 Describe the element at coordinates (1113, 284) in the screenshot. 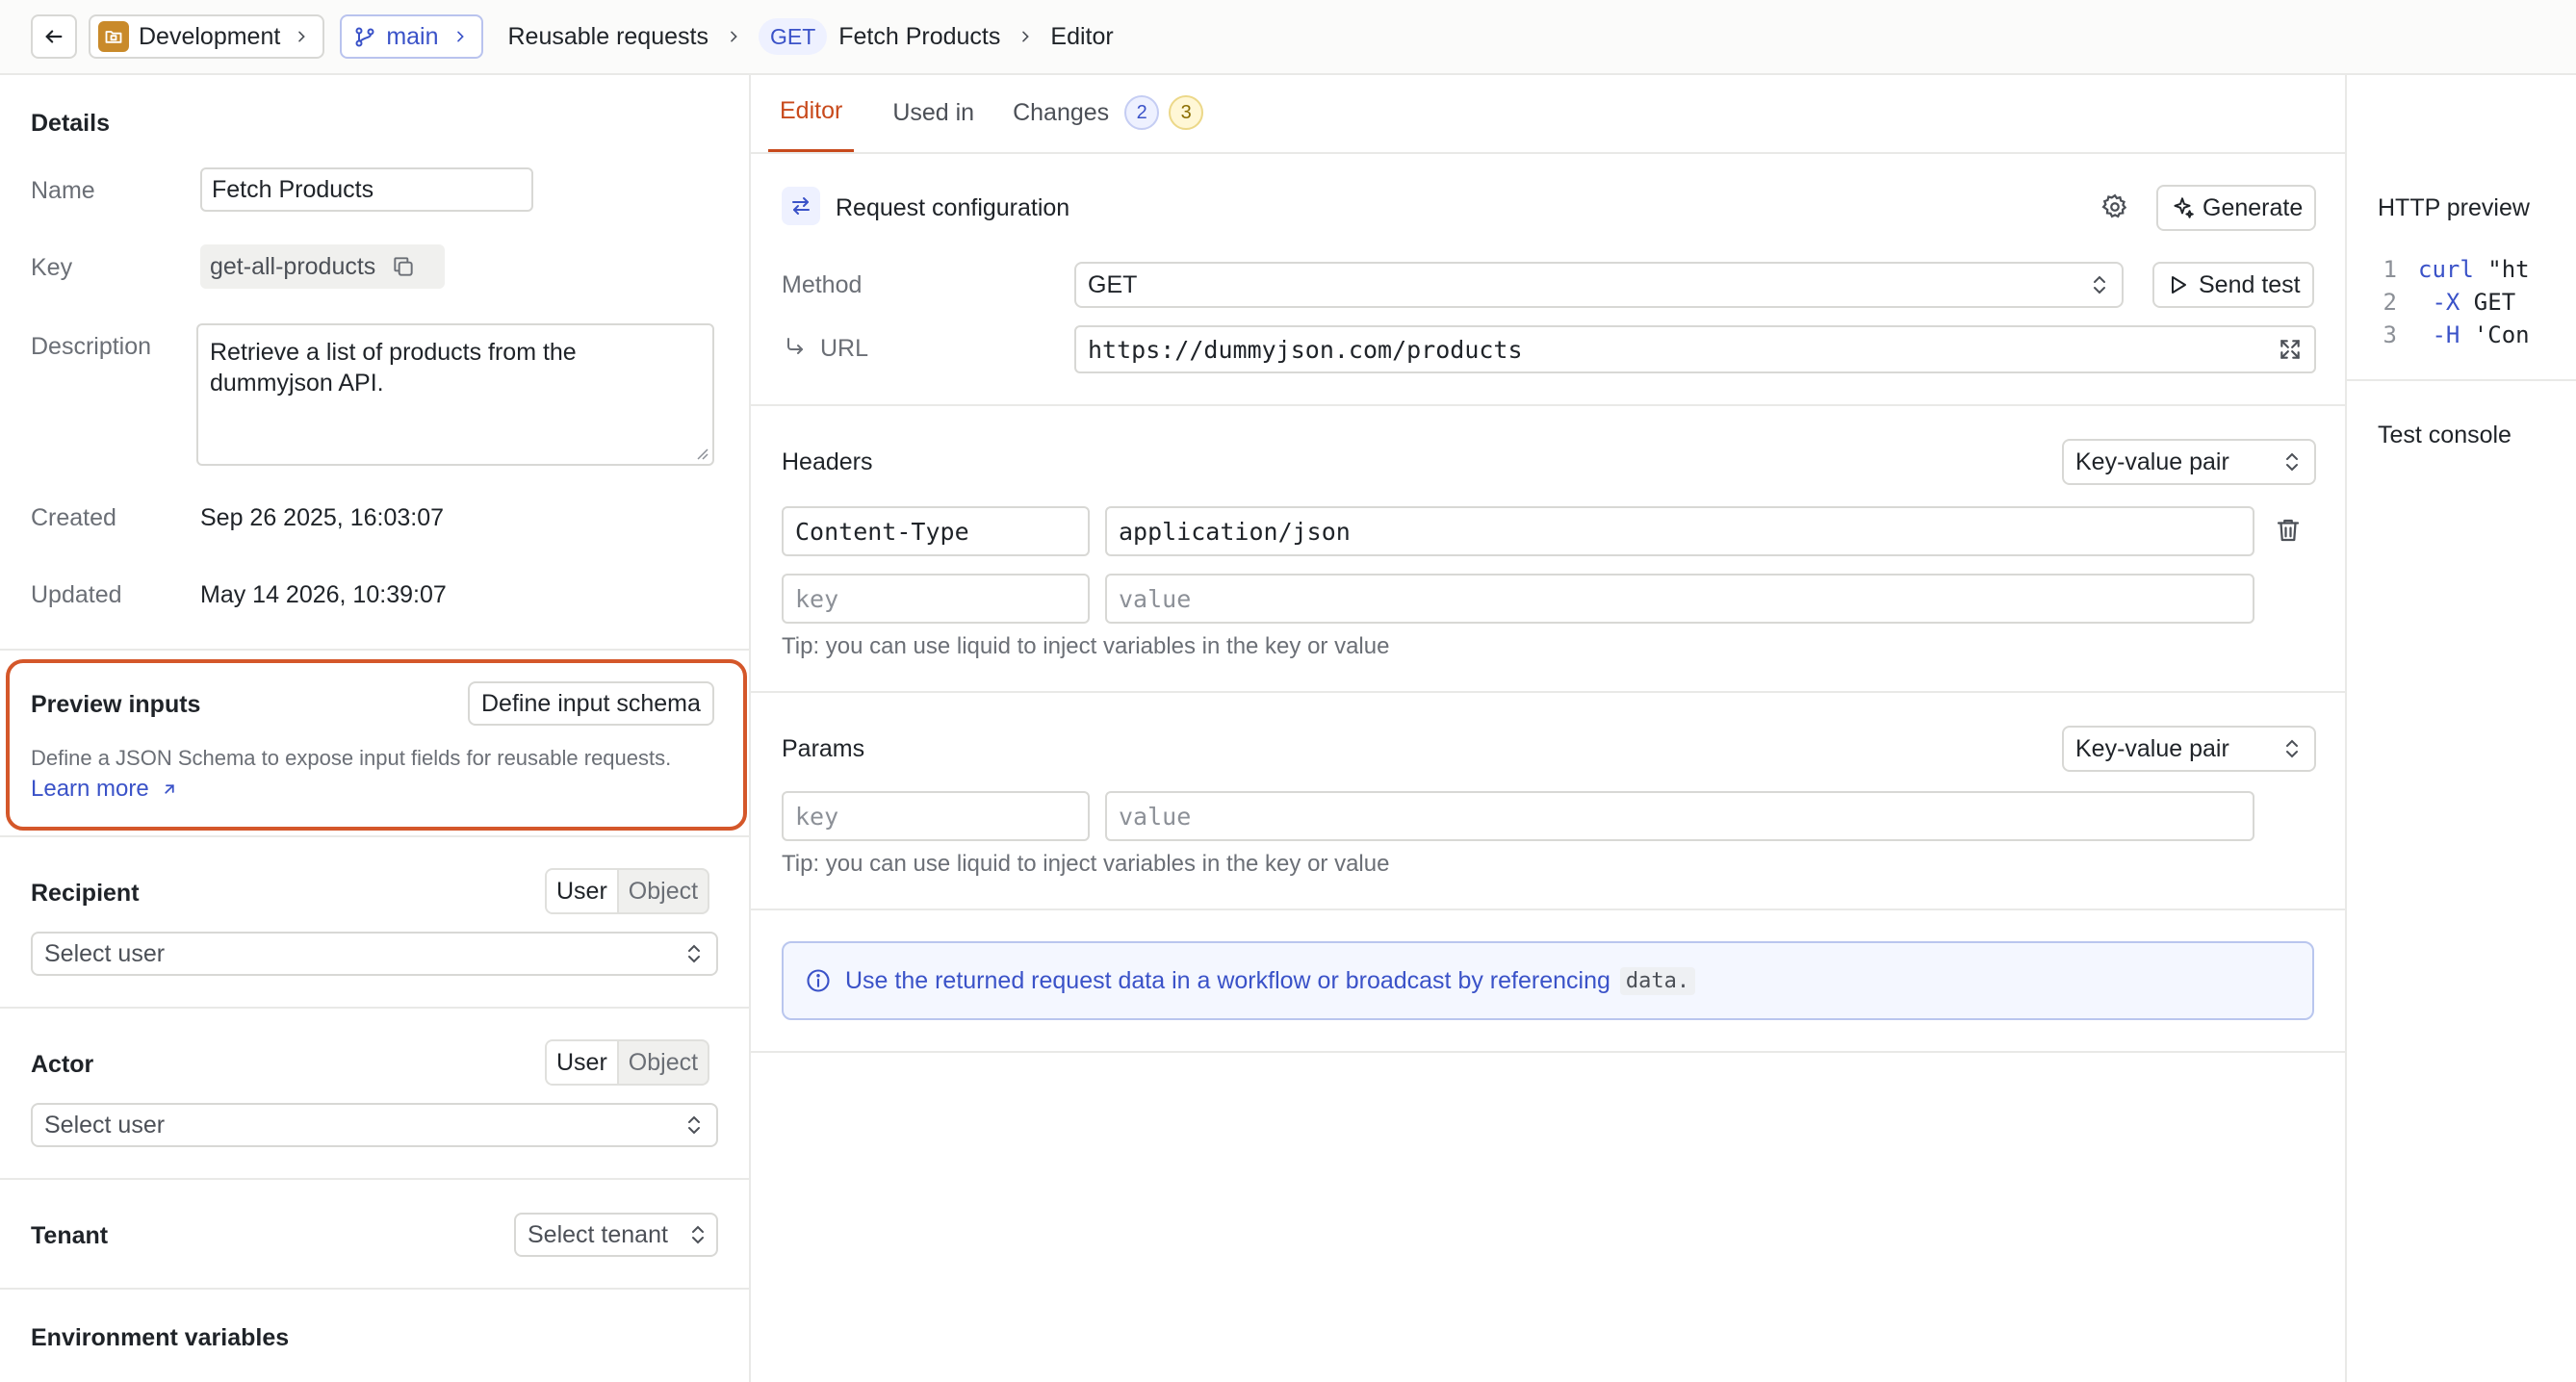

I see `method-select-value: GET` at that location.